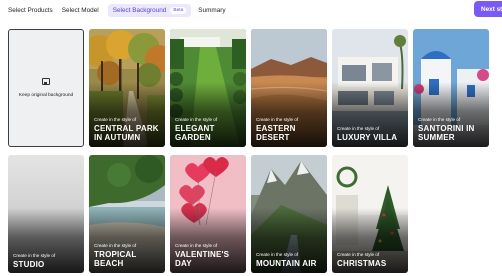 The width and height of the screenshot is (502, 276). I want to click on card-title-line2: IN AUTUMN, so click(117, 137).